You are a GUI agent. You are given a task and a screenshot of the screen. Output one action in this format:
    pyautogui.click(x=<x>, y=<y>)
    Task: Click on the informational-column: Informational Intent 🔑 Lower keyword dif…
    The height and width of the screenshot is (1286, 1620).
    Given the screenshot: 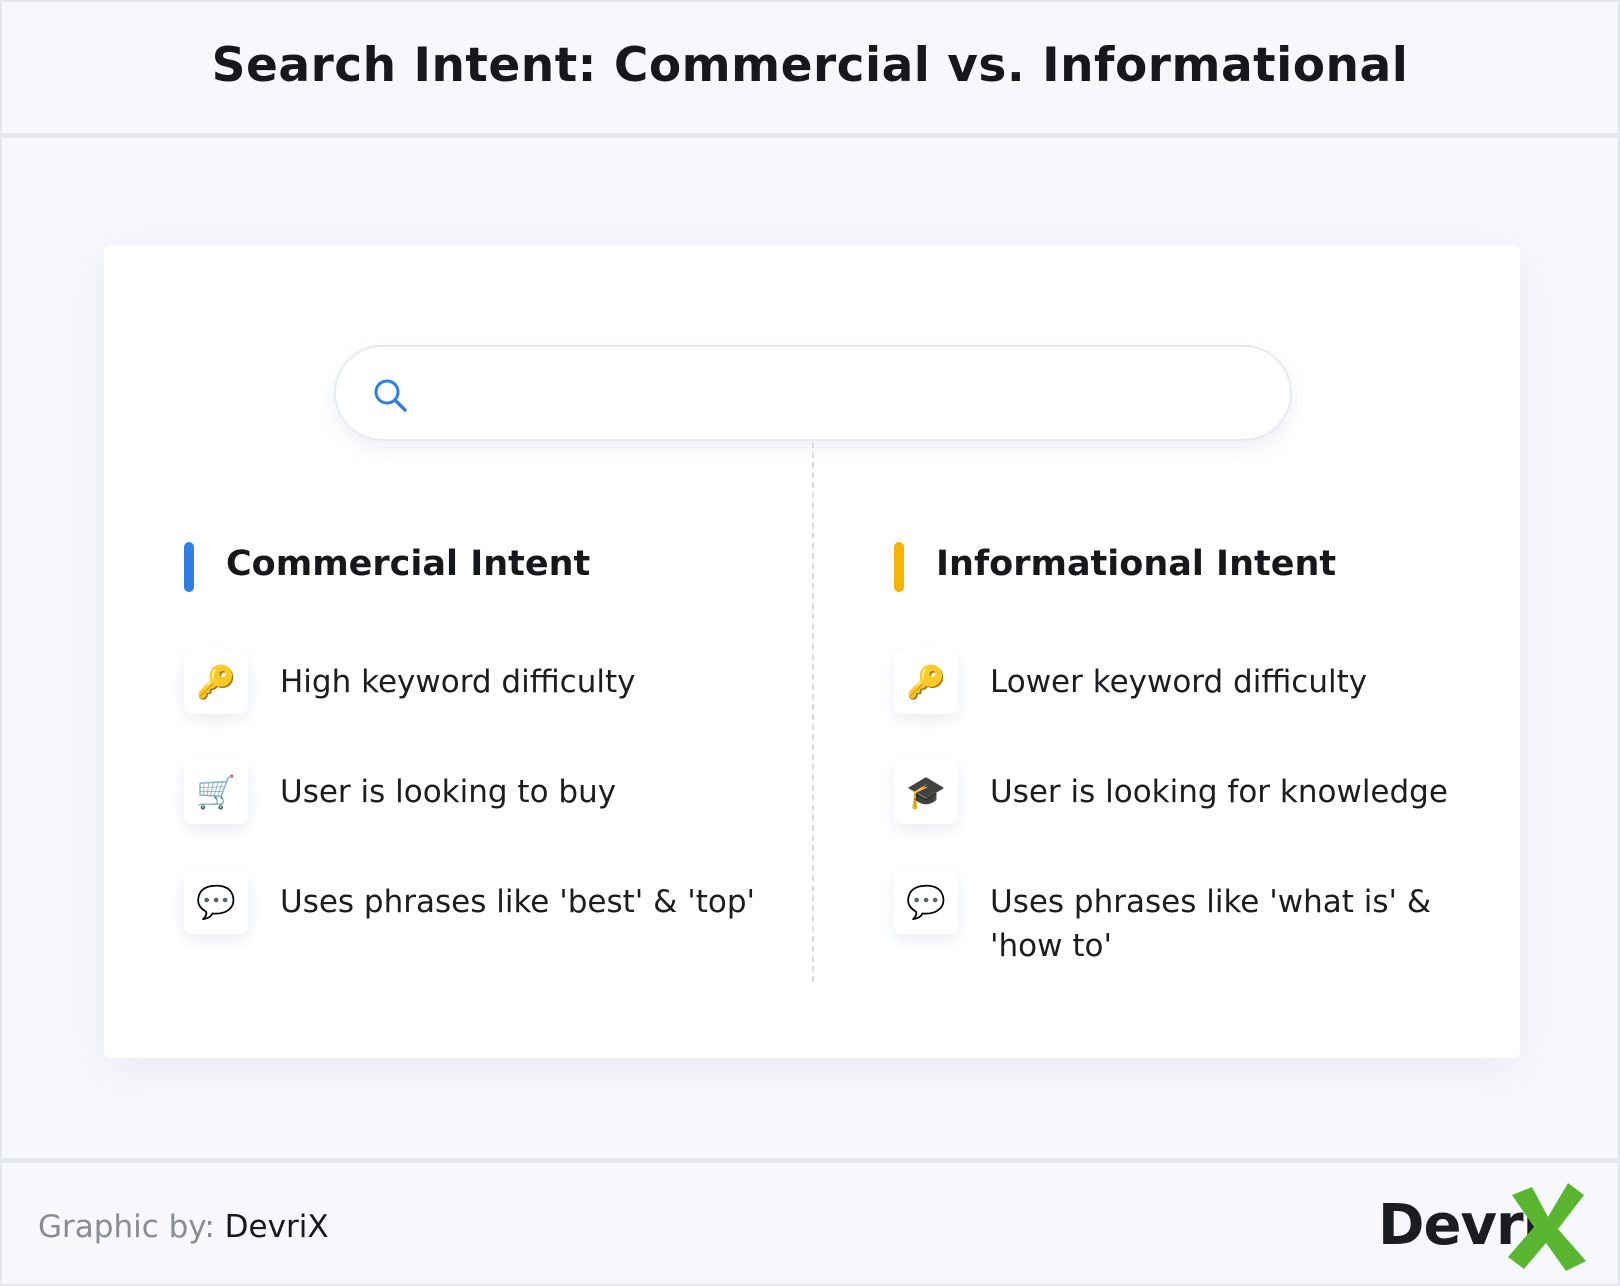 What is the action you would take?
    pyautogui.click(x=1214, y=752)
    